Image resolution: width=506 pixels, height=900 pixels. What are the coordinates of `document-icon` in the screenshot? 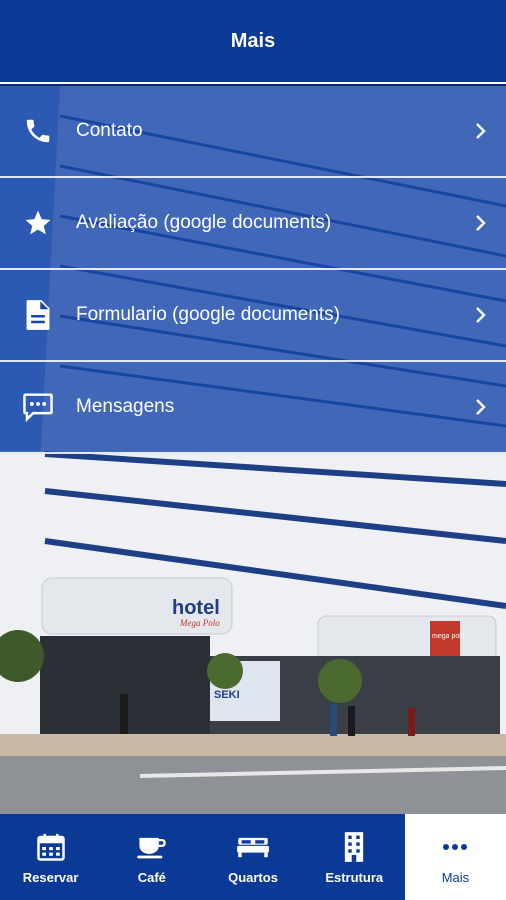 It's located at (38, 315).